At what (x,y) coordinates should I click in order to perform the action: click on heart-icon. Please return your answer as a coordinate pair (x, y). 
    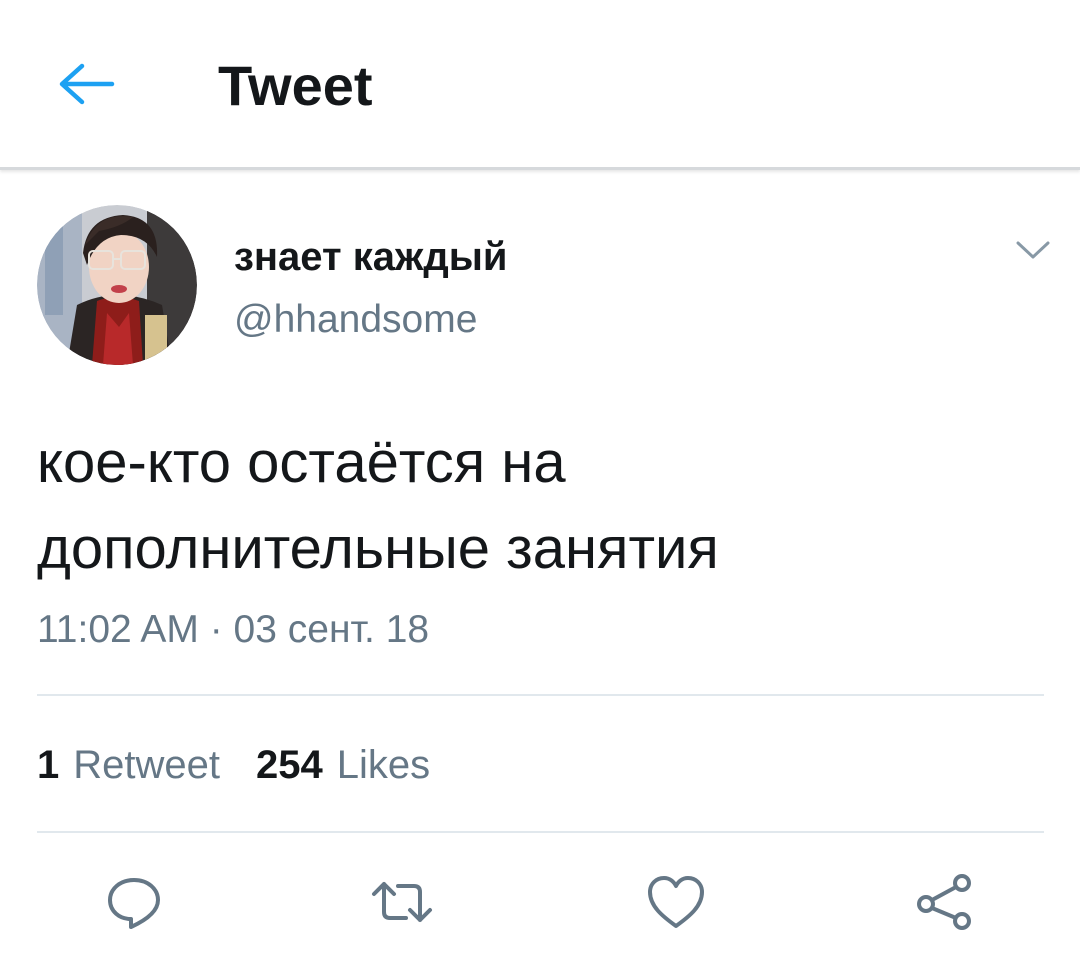
    Looking at the image, I should click on (676, 902).